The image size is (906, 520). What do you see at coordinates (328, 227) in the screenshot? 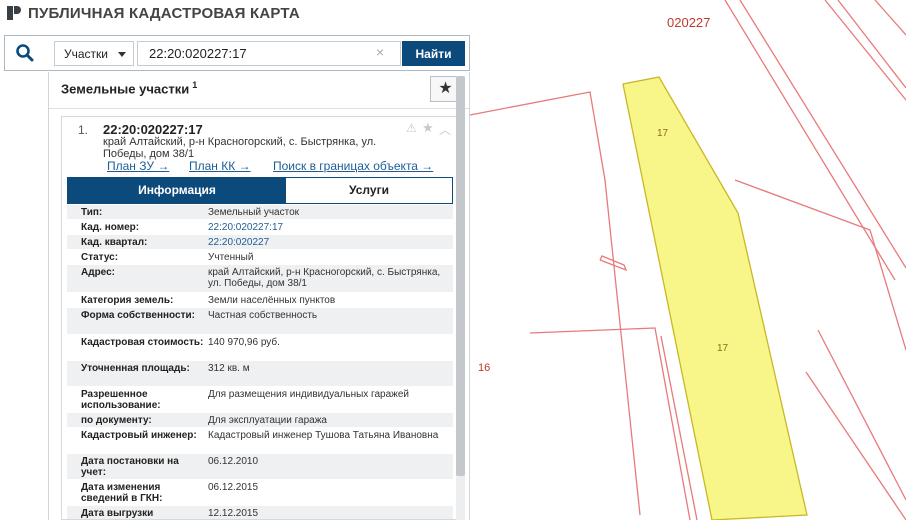
I see `details-value: 22:20:020227:17` at bounding box center [328, 227].